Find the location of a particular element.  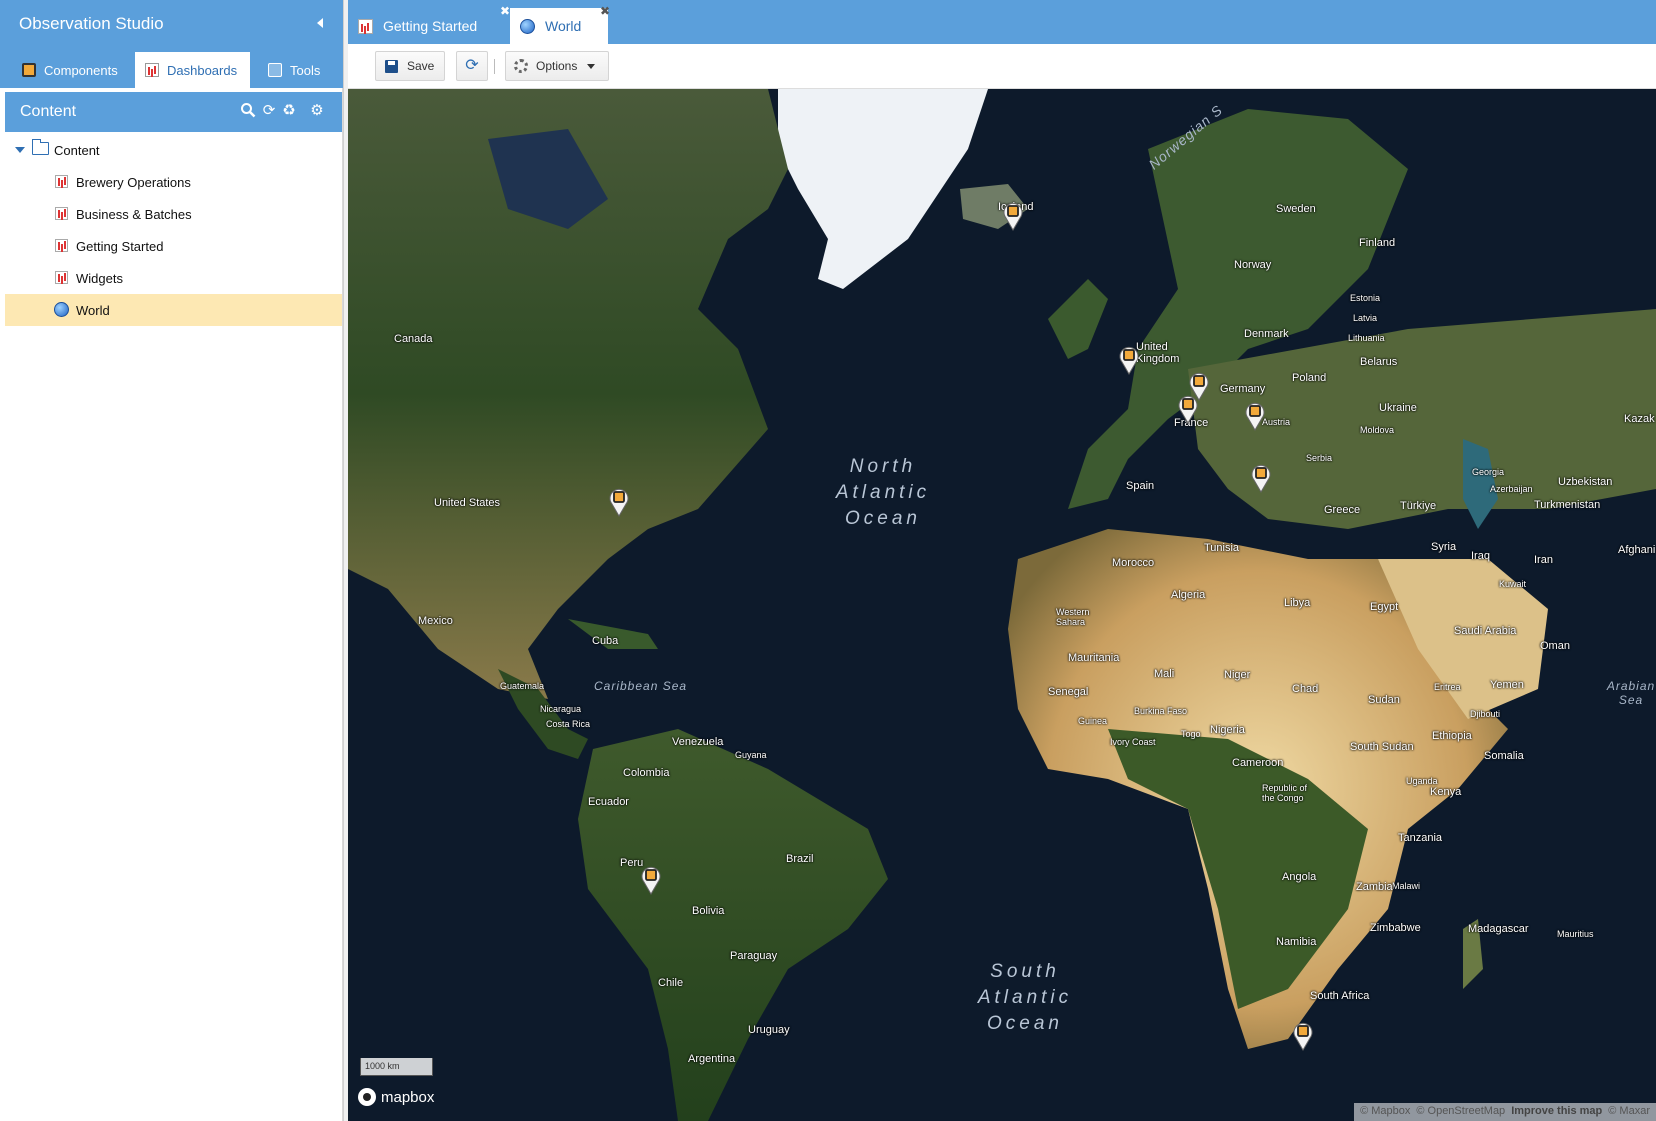

country-label: Iraq is located at coordinates (1480, 556).